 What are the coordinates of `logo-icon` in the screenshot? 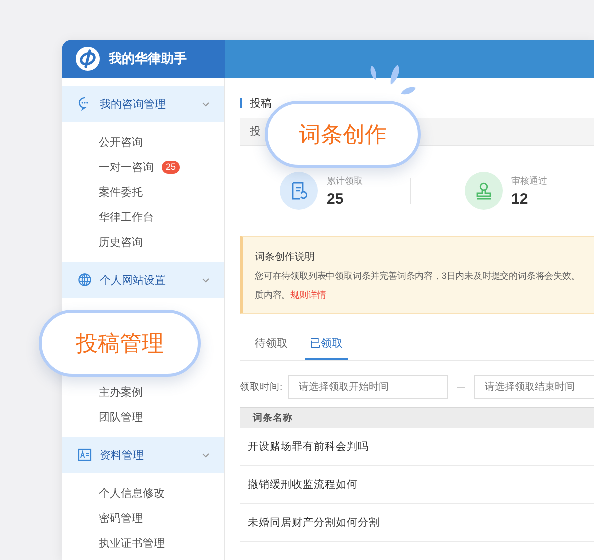 It's located at (88, 59).